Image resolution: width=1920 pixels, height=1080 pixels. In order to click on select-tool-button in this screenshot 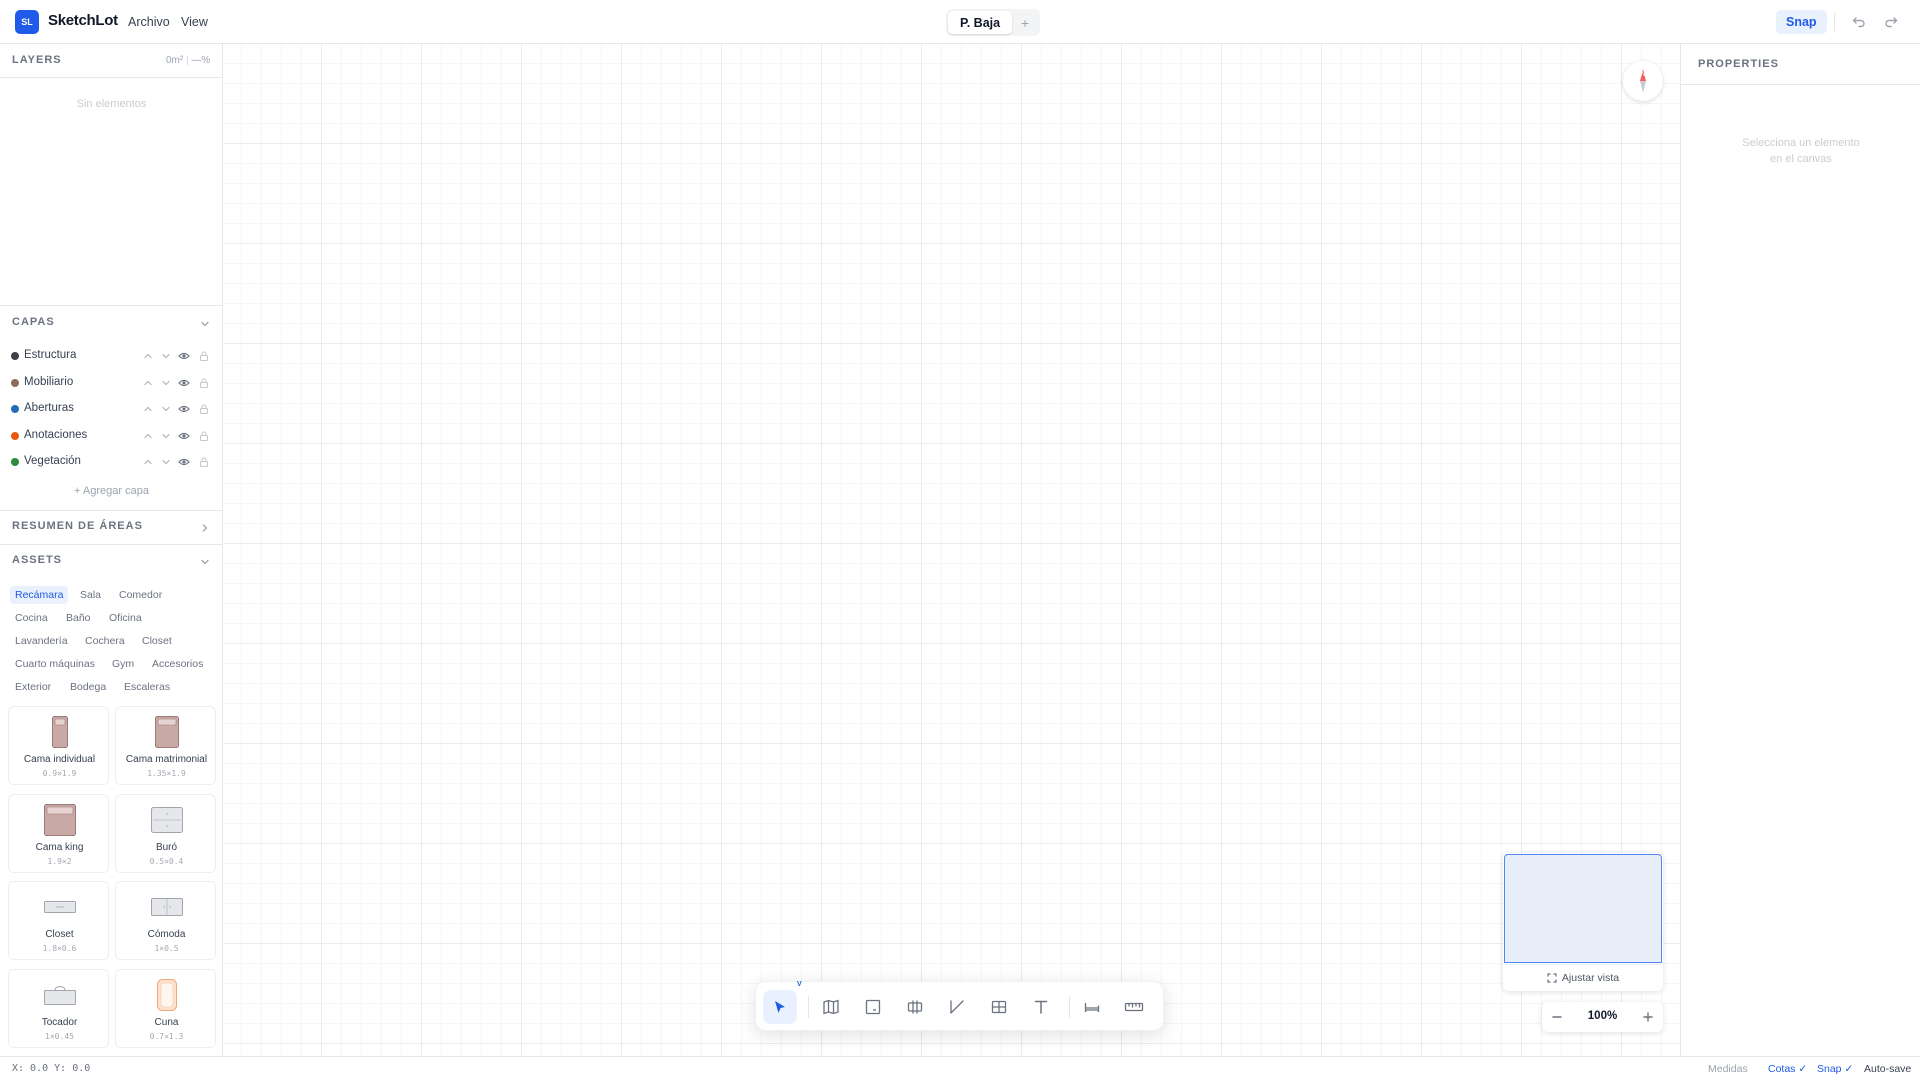, I will do `click(780, 1007)`.